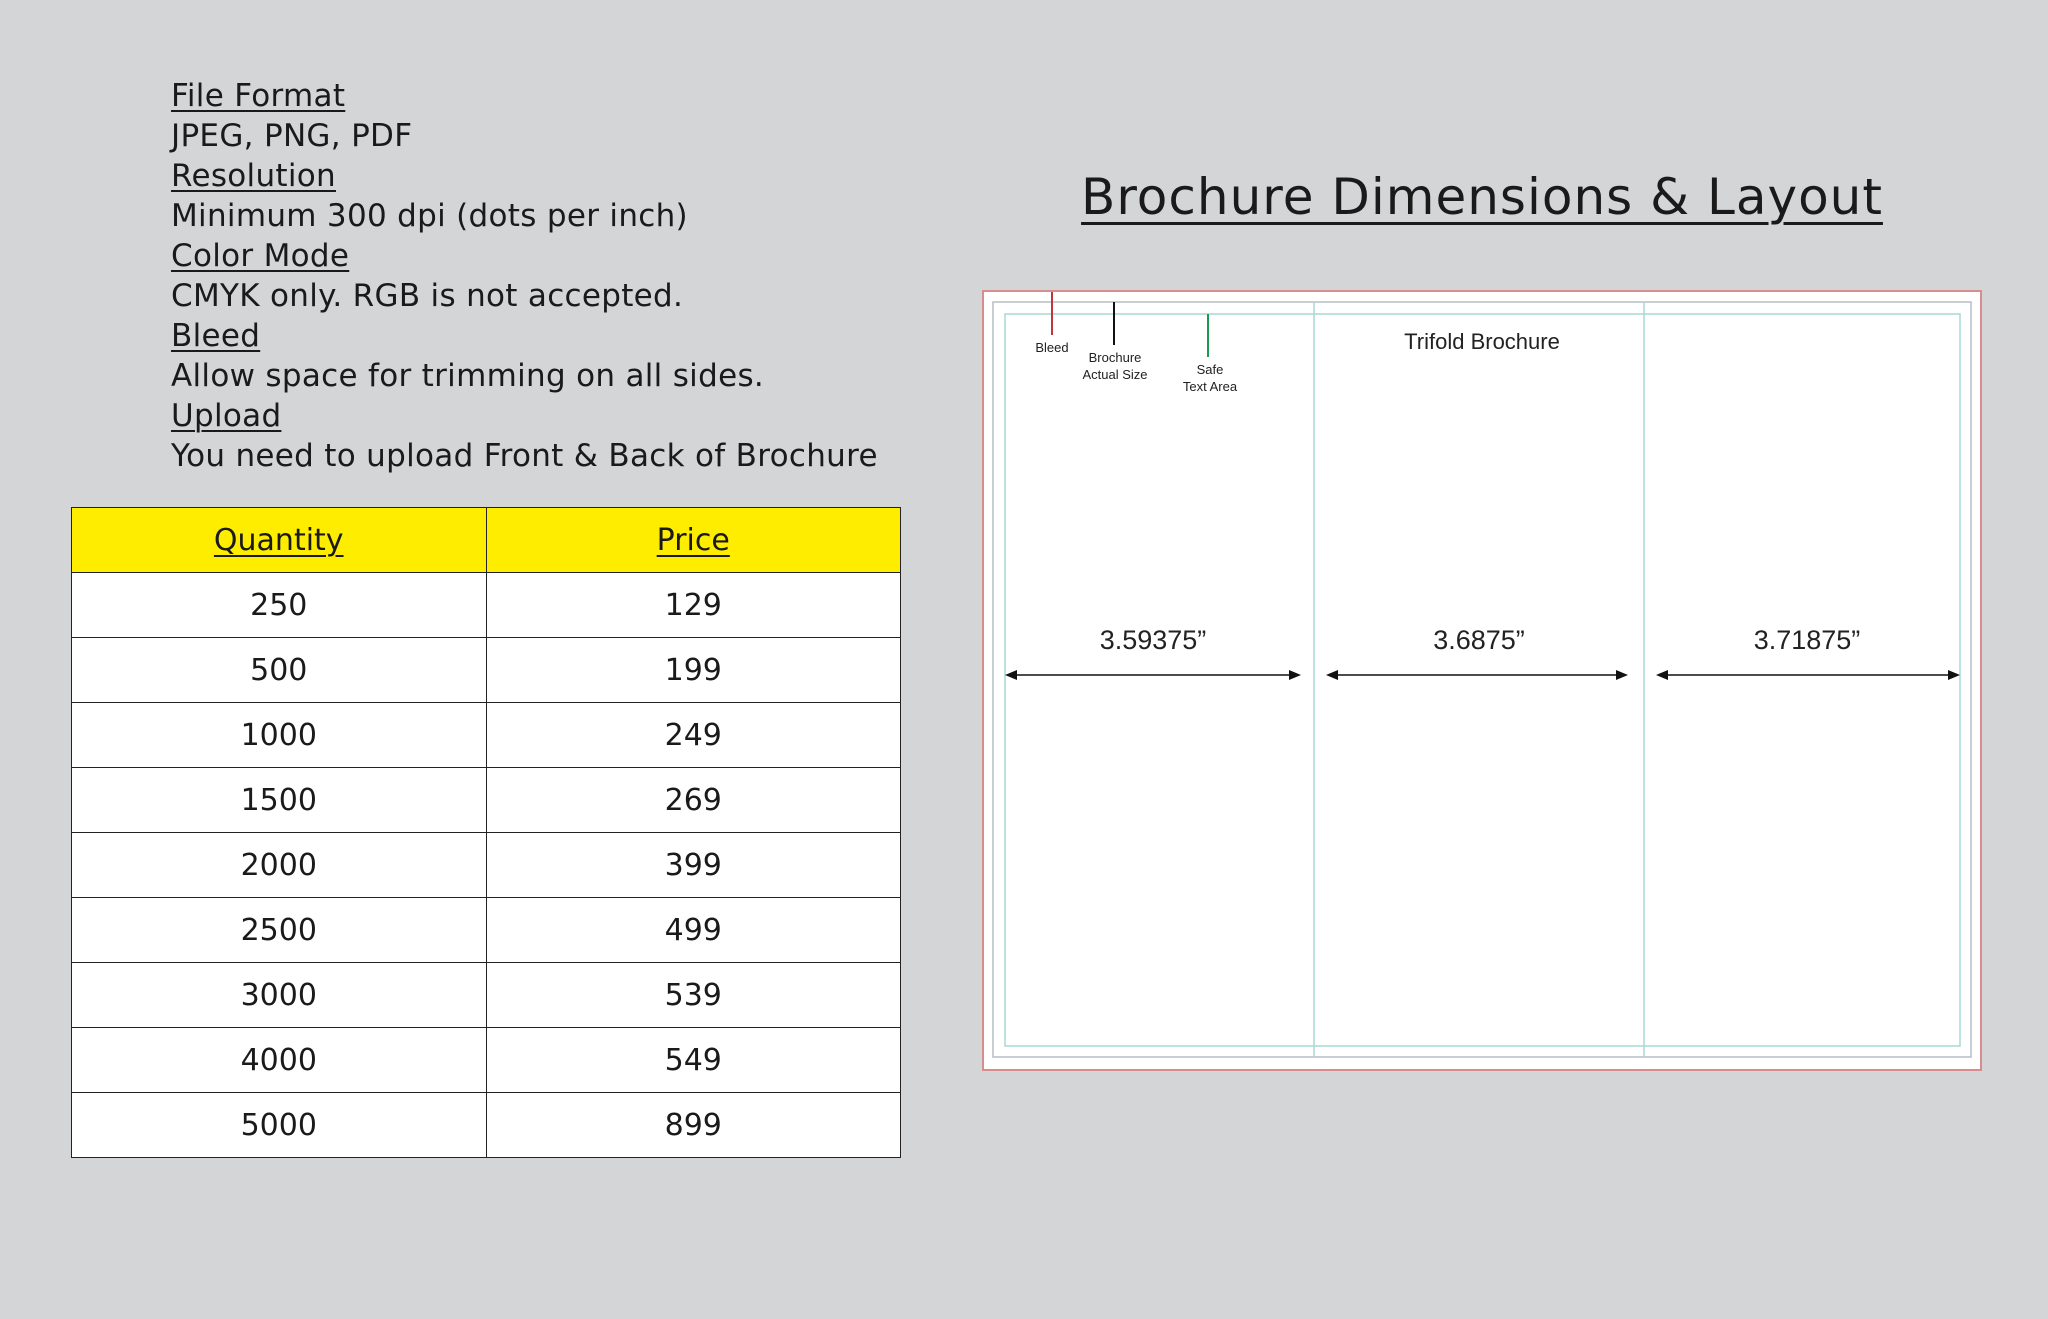  I want to click on table-row: 500 199, so click(486, 670).